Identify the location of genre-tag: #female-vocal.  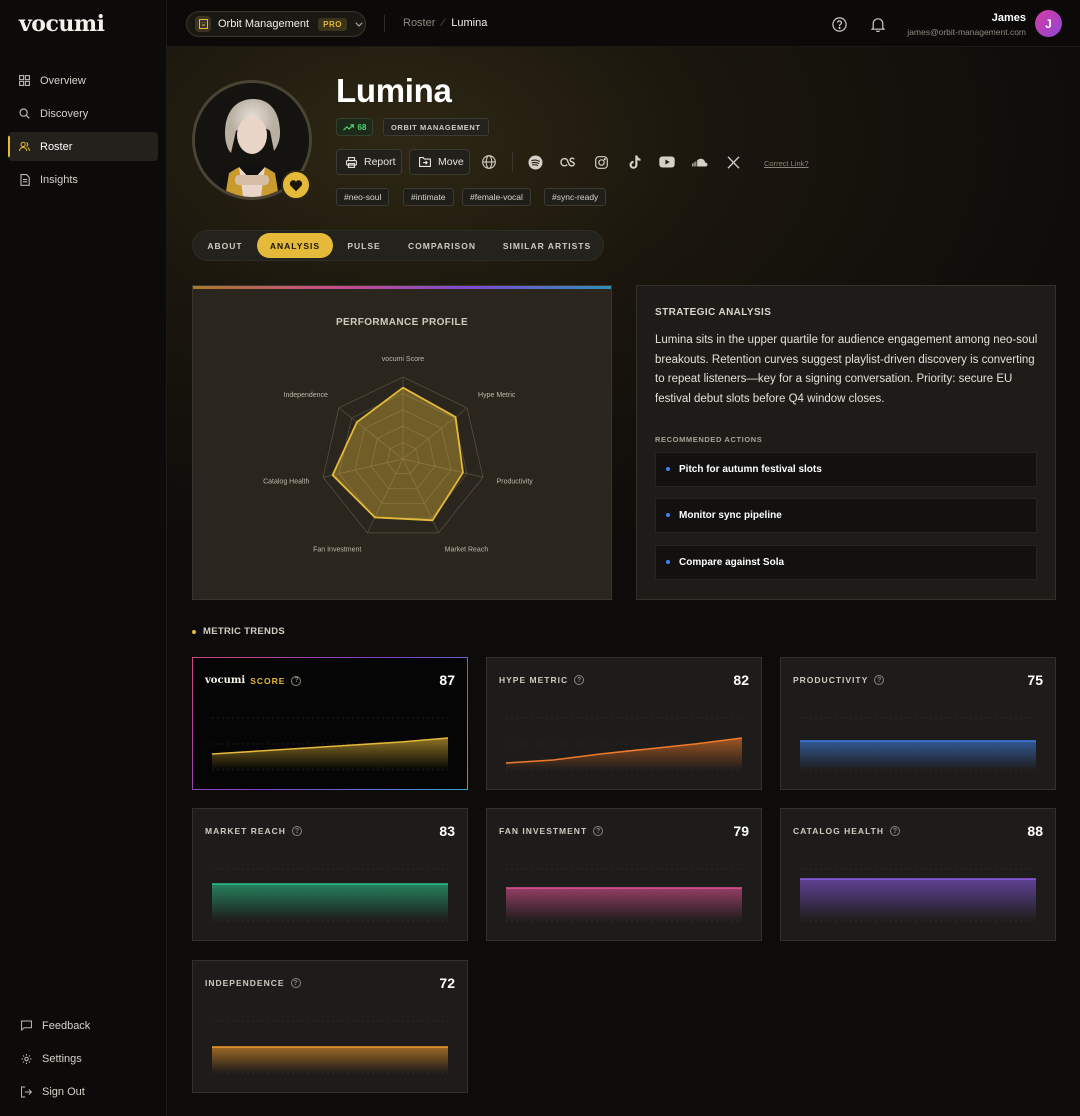
(496, 197).